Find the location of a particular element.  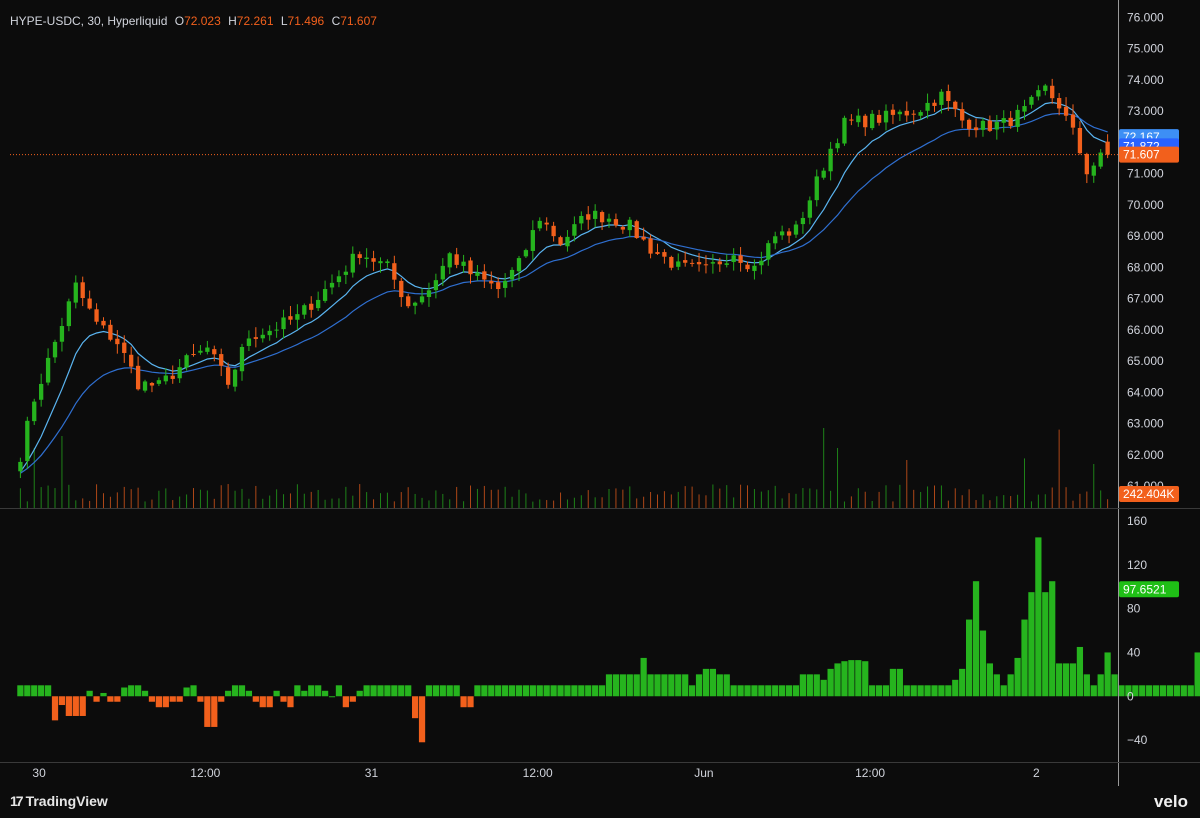

tradingview-logo: 17 TradingView is located at coordinates (59, 801).